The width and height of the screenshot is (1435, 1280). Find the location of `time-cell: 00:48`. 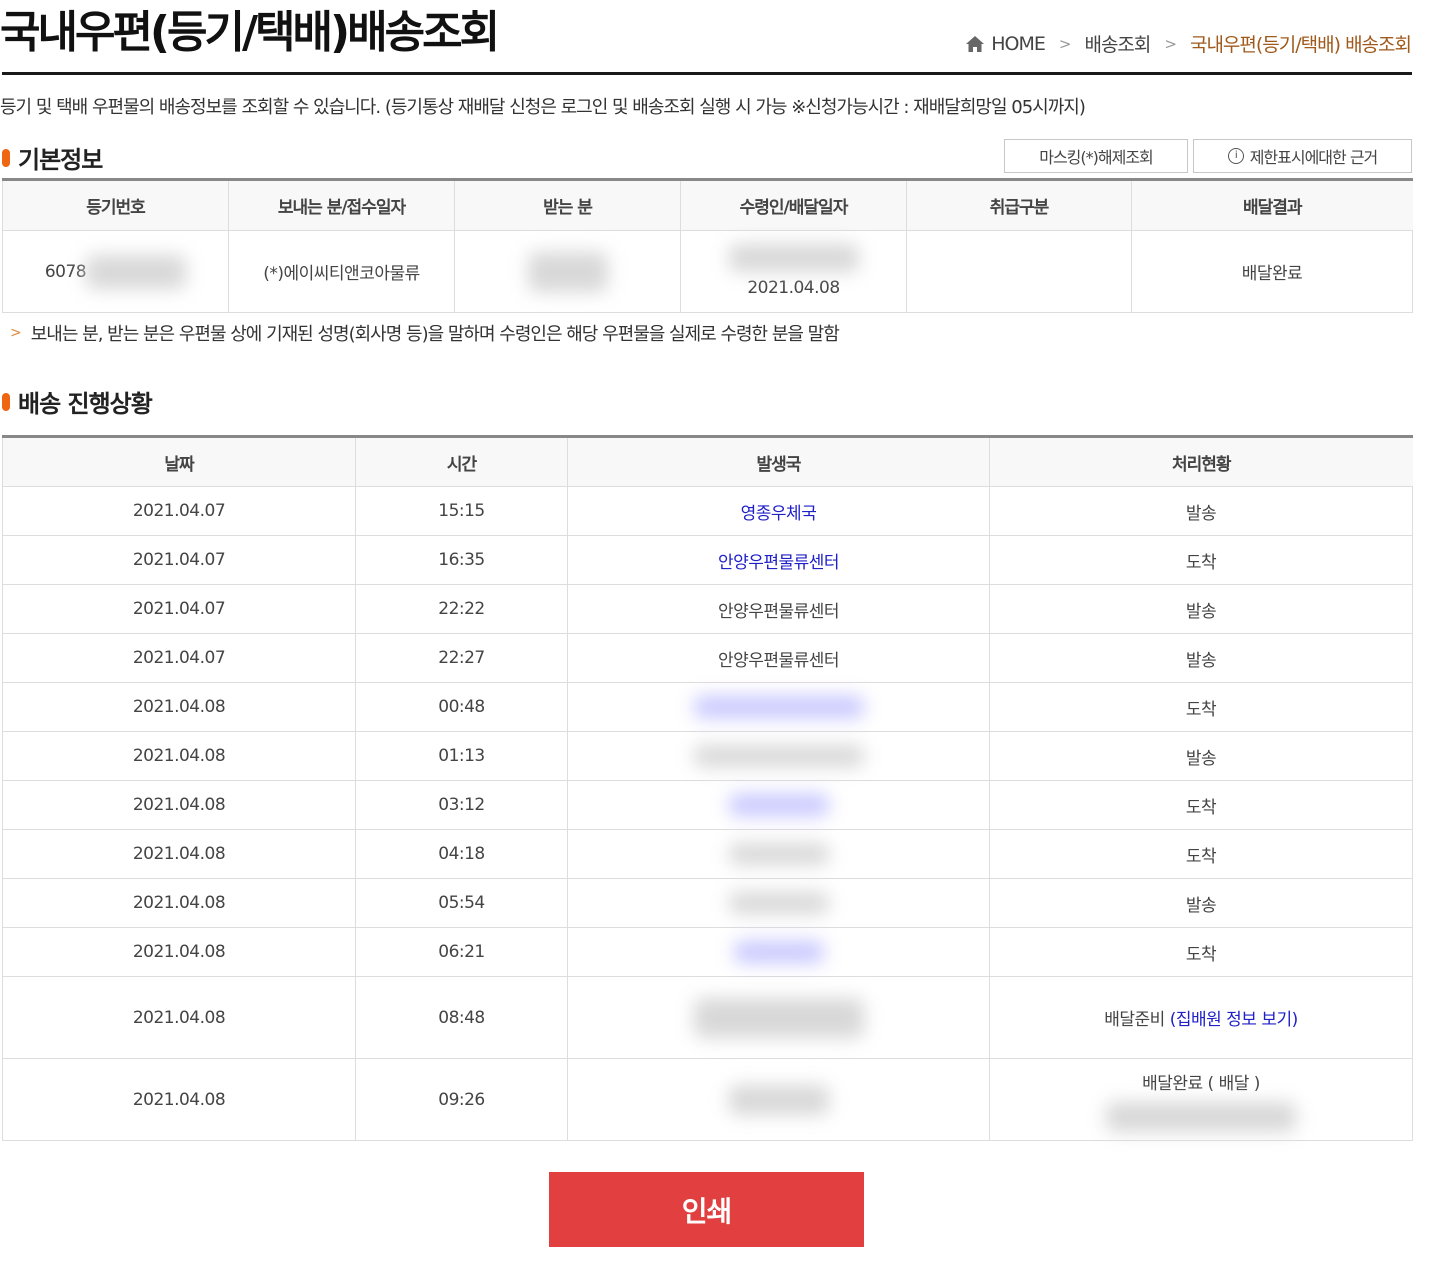

time-cell: 00:48 is located at coordinates (461, 707).